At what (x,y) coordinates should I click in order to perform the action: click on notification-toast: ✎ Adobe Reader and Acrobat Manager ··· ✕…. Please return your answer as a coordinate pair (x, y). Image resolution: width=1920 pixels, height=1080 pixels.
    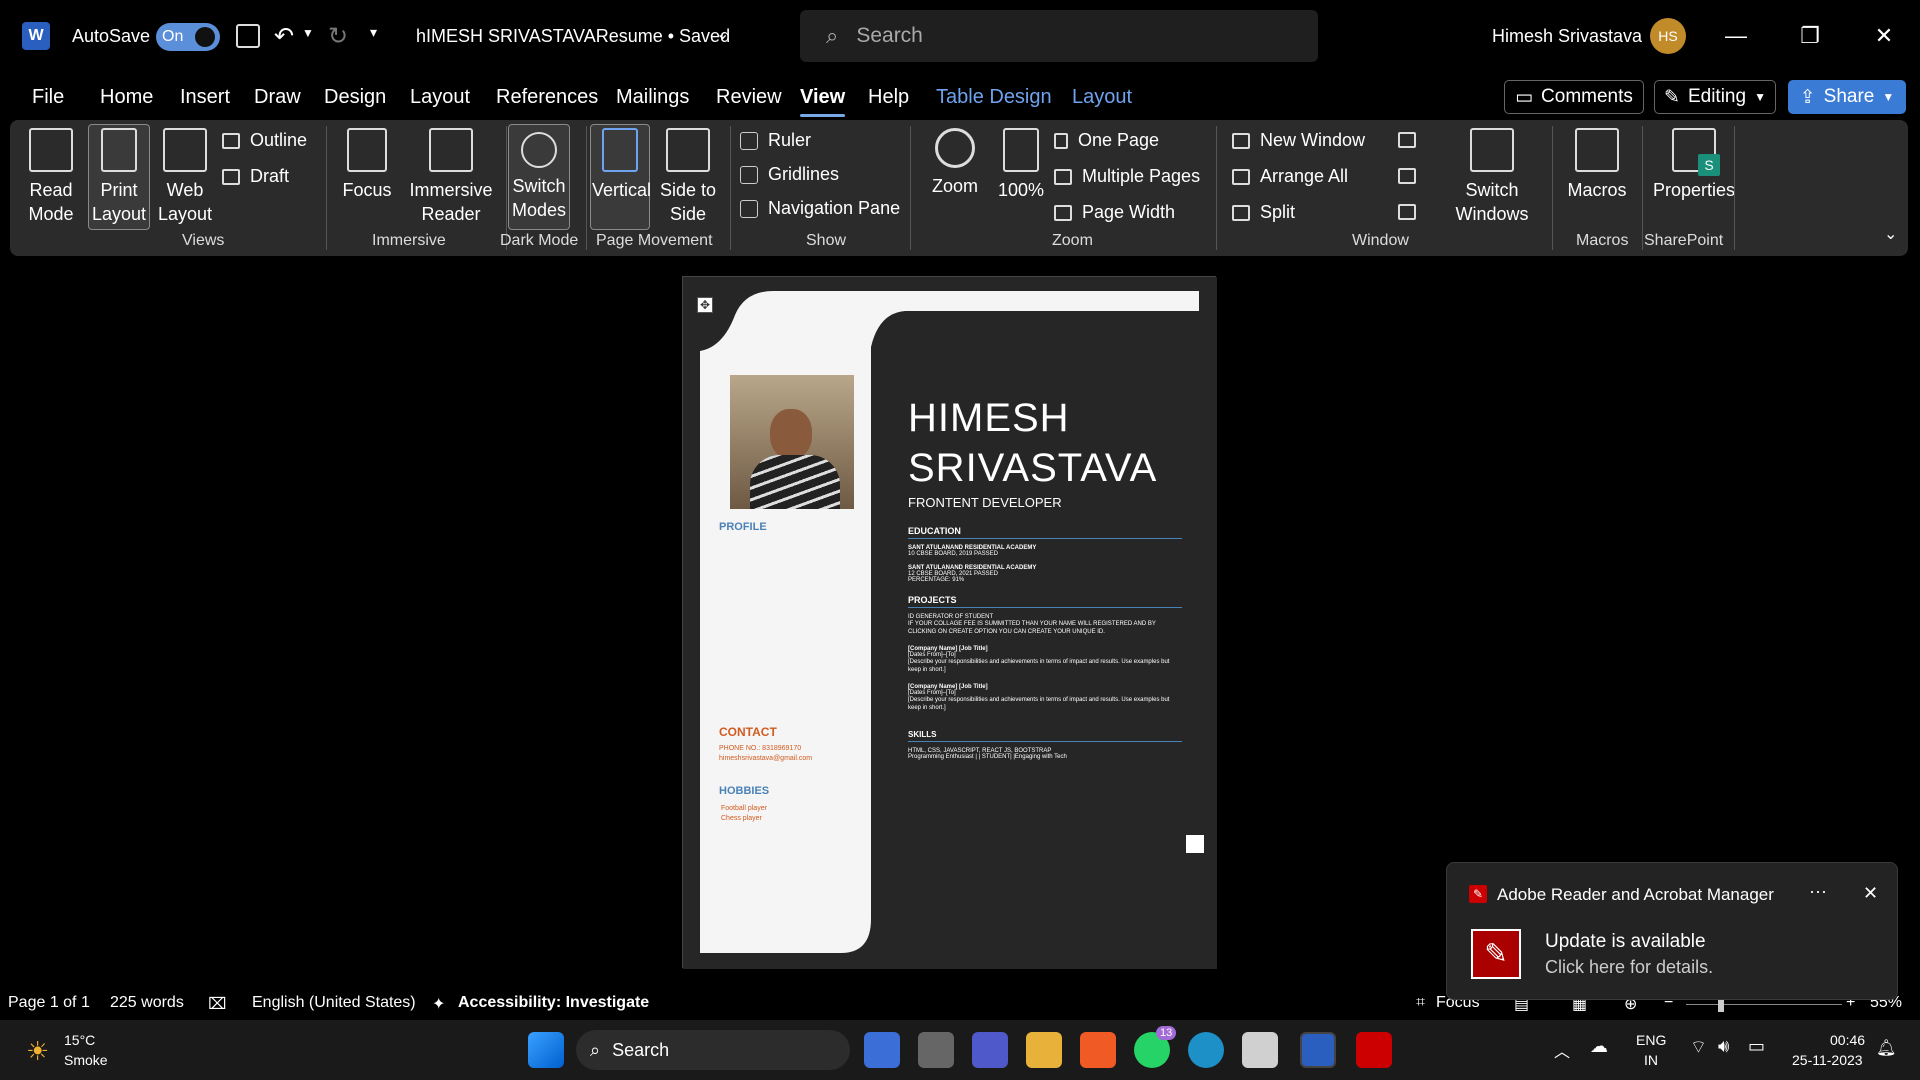
    Looking at the image, I should click on (1672, 931).